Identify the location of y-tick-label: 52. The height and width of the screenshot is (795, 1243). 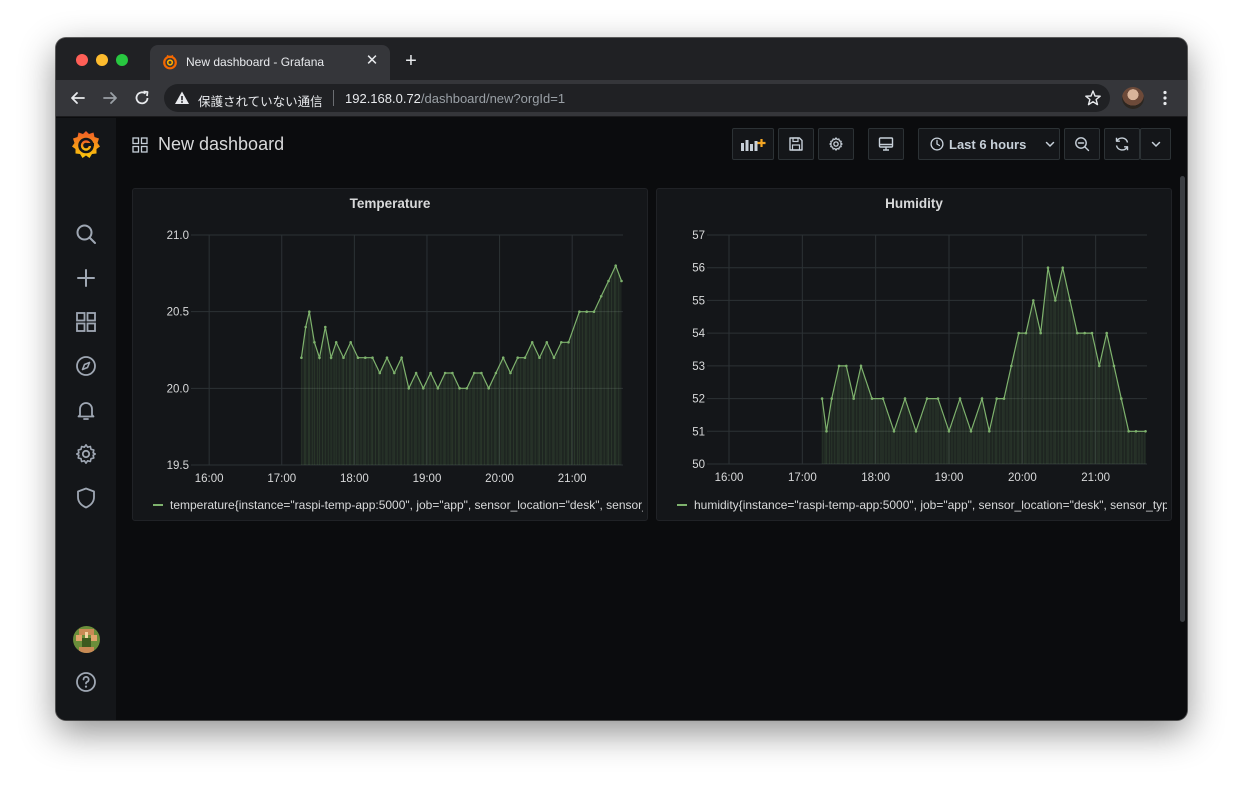
(698, 400).